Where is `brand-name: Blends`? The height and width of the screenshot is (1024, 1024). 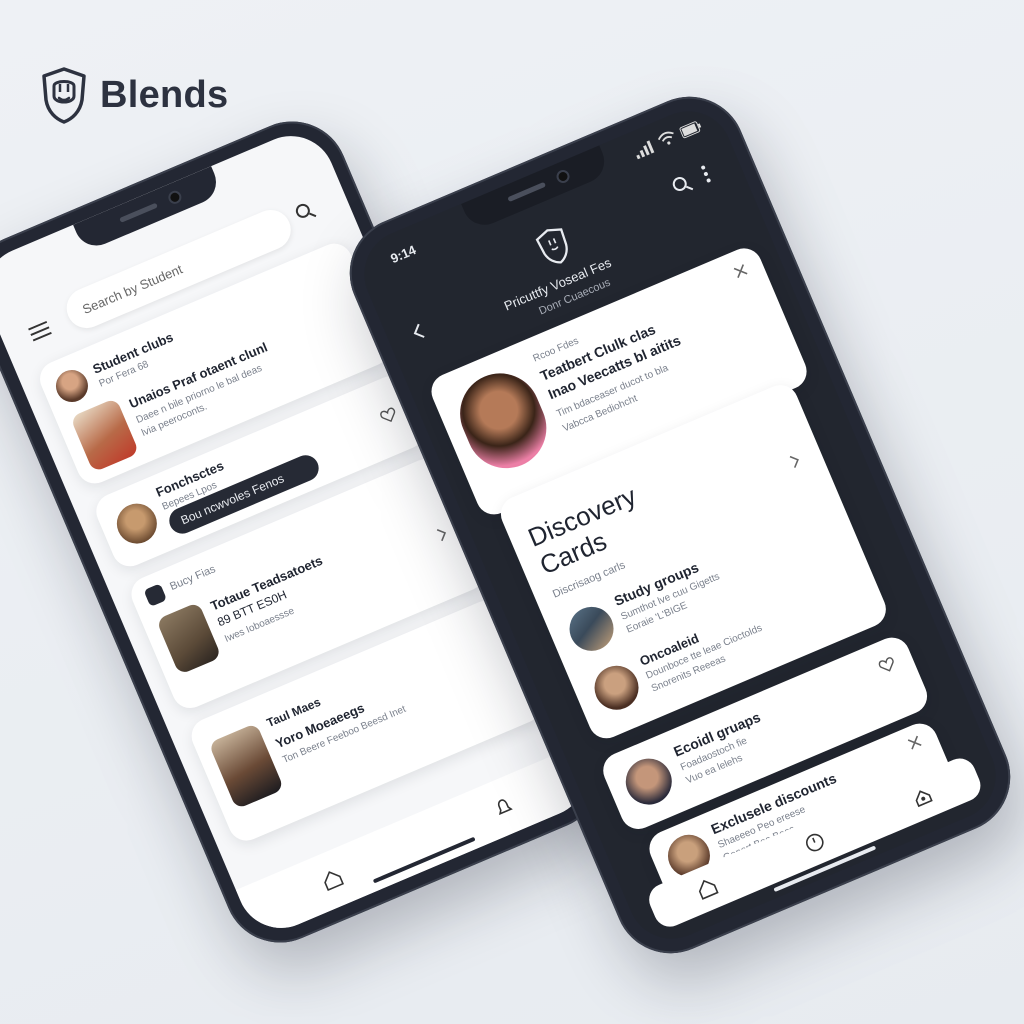 brand-name: Blends is located at coordinates (164, 94).